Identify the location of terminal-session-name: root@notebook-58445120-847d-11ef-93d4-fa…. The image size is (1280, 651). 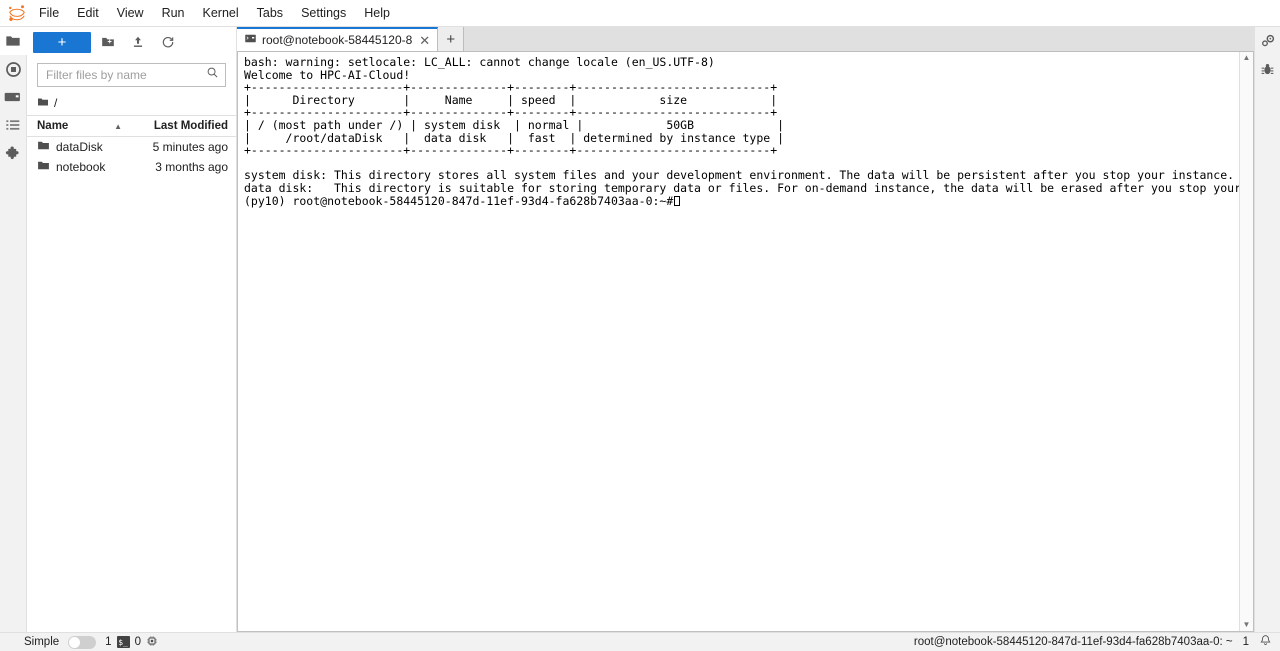
(1073, 642).